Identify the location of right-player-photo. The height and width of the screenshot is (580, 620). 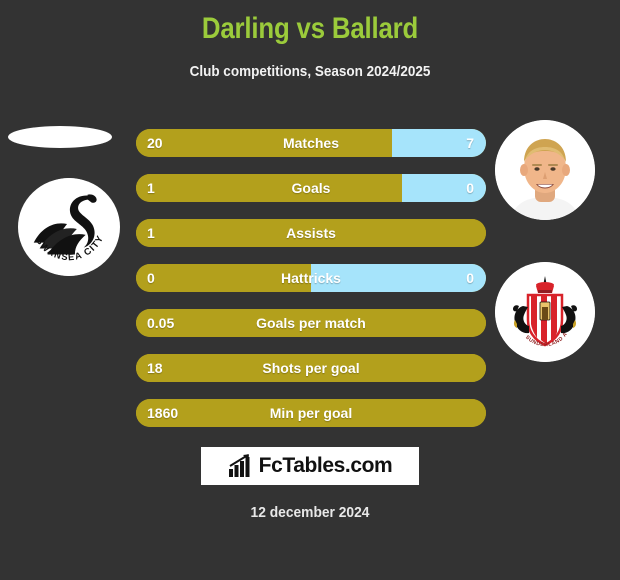
(545, 170).